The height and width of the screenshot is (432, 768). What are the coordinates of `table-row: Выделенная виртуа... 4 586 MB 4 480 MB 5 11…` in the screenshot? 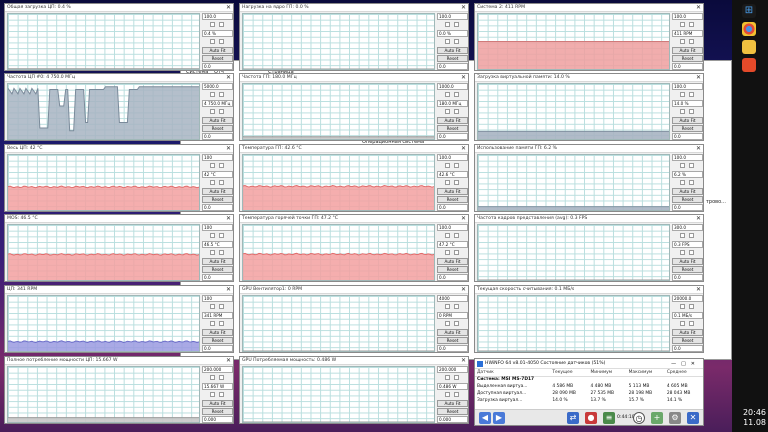 It's located at (589, 386).